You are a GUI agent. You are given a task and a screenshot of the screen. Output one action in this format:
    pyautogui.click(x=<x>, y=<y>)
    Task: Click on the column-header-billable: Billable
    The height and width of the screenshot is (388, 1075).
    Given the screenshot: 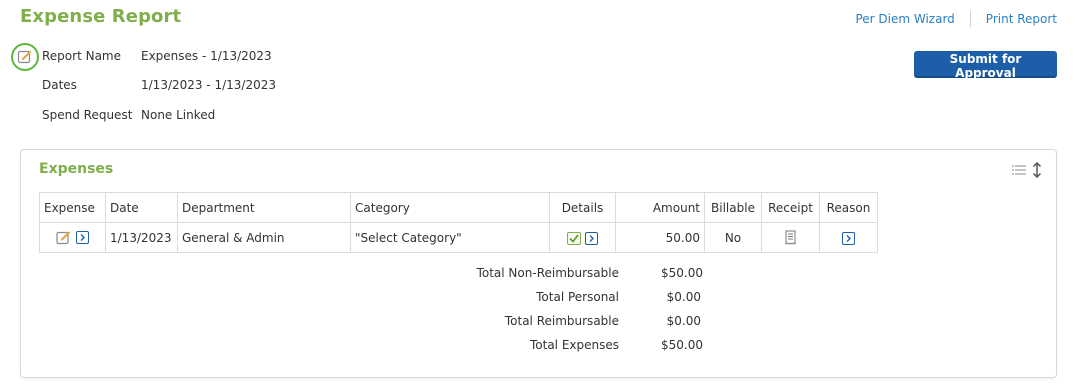 What is the action you would take?
    pyautogui.click(x=733, y=207)
    